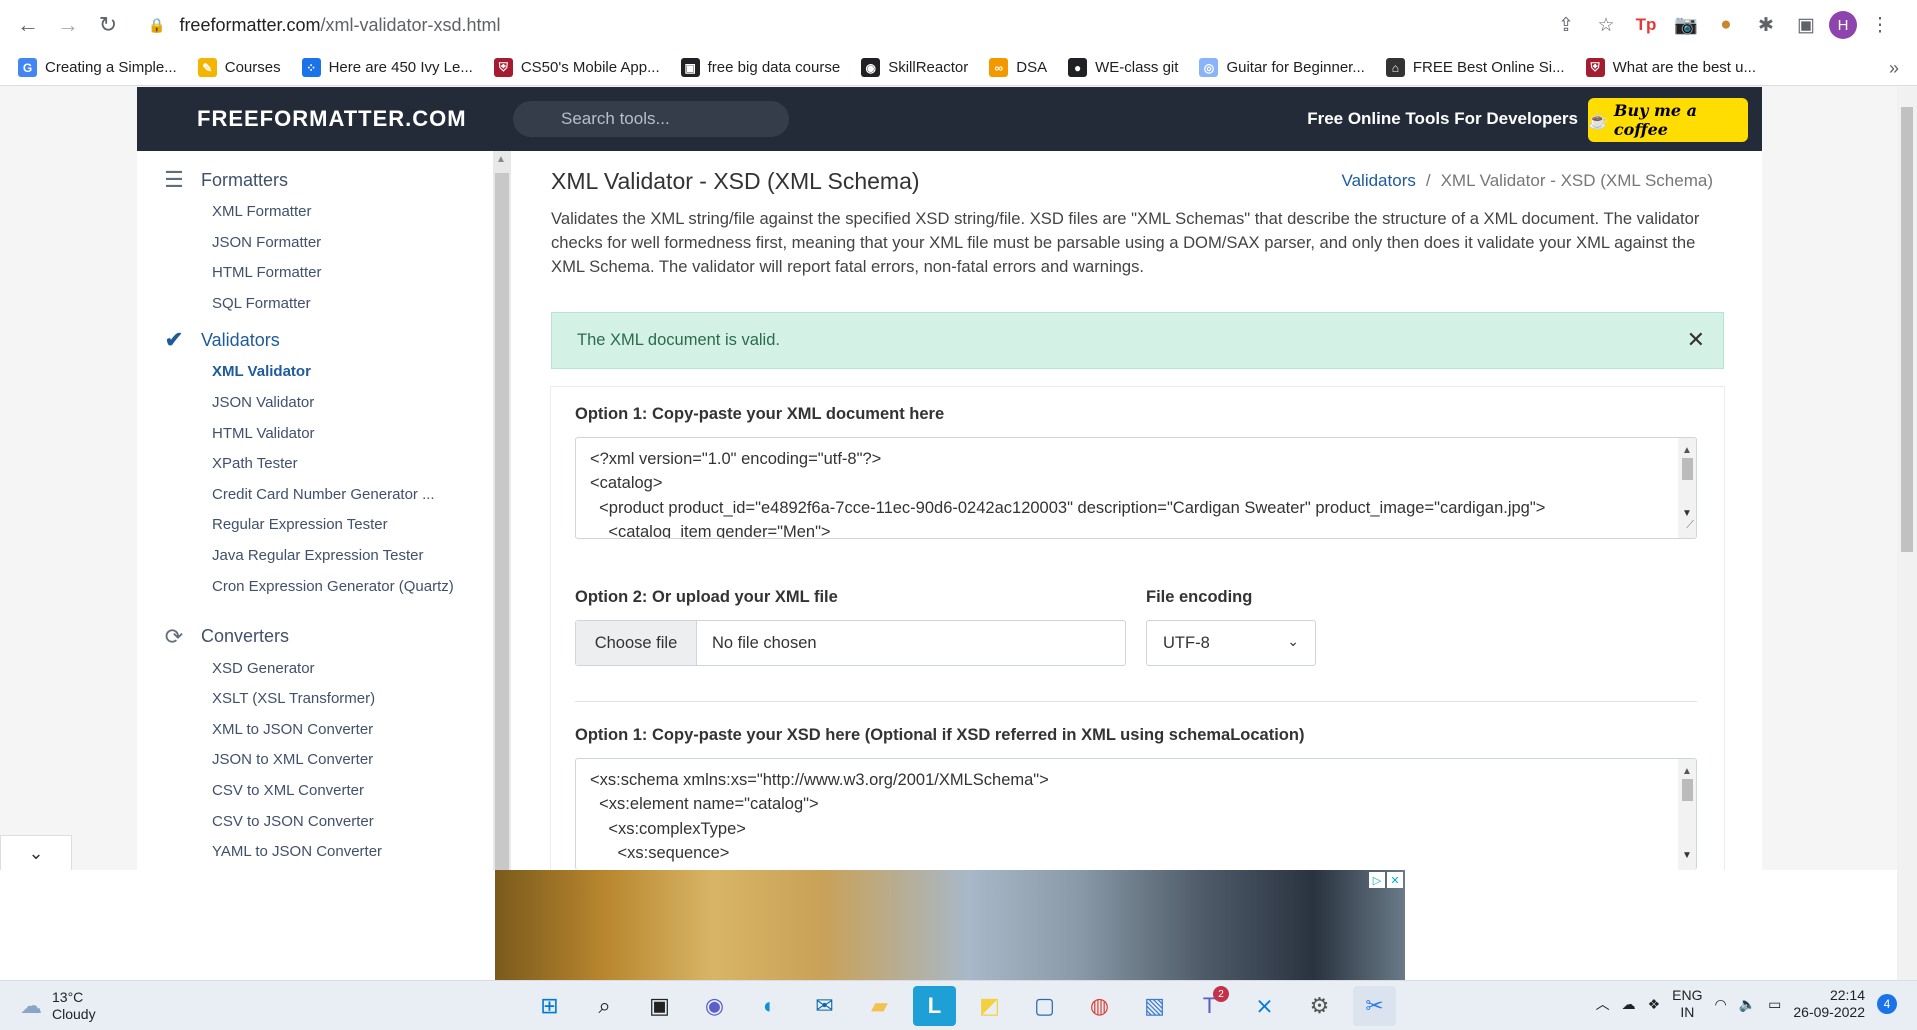  What do you see at coordinates (1654, 1004) in the screenshot?
I see `dropbox-icon: ❖` at bounding box center [1654, 1004].